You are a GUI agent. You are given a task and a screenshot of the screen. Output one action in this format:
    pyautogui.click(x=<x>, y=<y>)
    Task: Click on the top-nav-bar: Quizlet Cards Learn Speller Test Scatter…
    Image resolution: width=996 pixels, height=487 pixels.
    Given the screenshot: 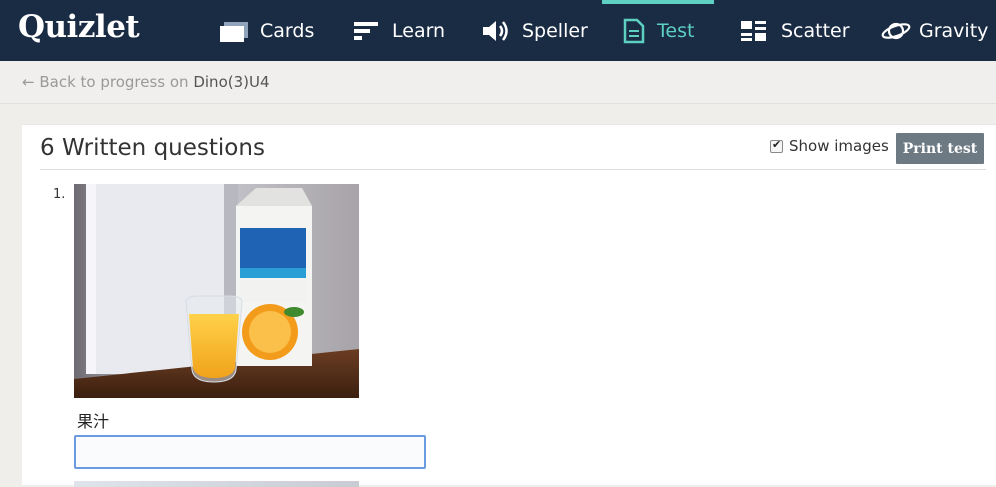 What is the action you would take?
    pyautogui.click(x=498, y=30)
    